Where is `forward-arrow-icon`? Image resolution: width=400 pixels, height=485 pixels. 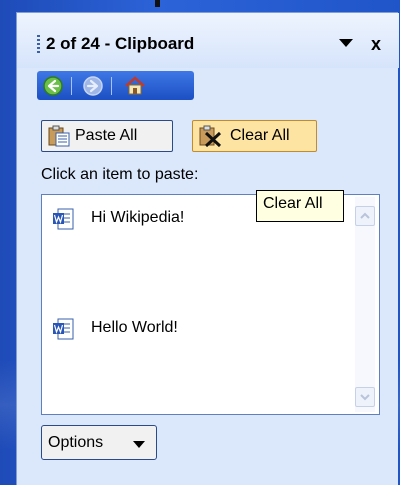
forward-arrow-icon is located at coordinates (93, 86).